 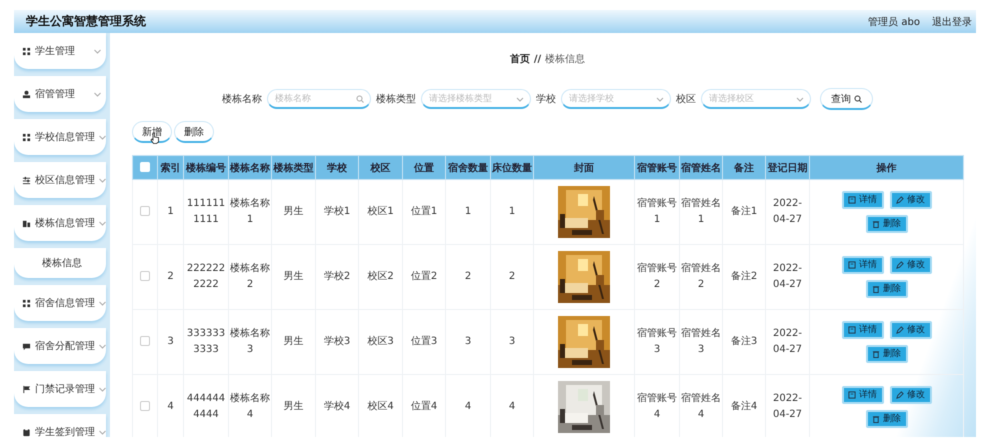 I want to click on table-cell: 楼栋名称3, so click(x=250, y=342).